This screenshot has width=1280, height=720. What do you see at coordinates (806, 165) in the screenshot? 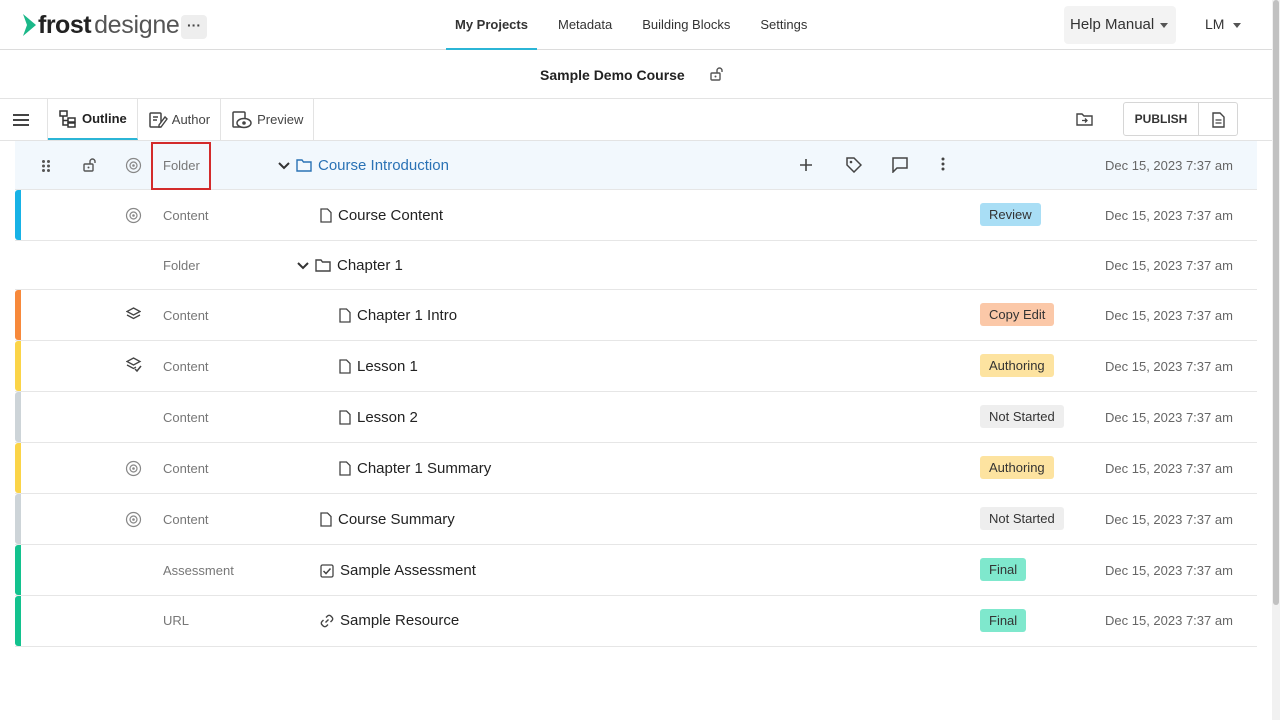
I see `add-icon` at bounding box center [806, 165].